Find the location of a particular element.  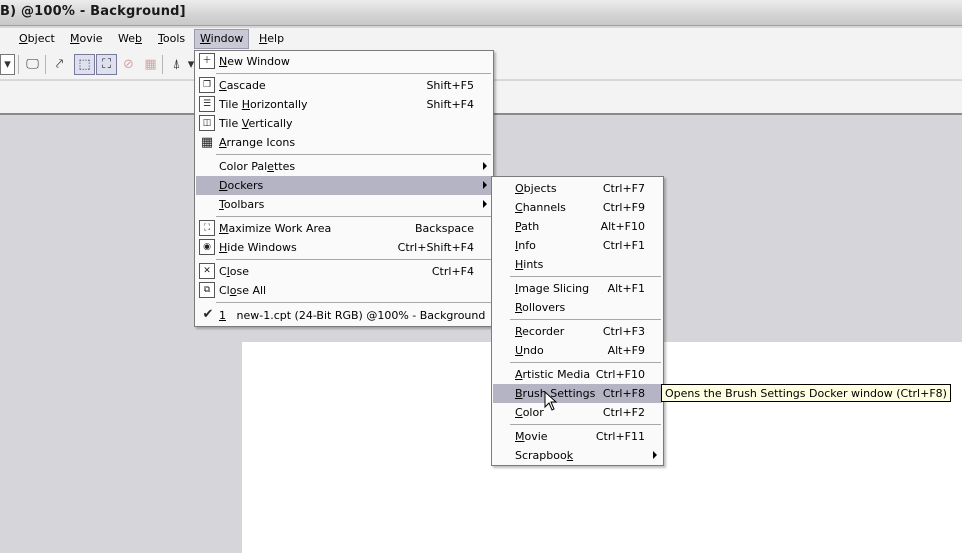

objects-label: Objects is located at coordinates (536, 188).